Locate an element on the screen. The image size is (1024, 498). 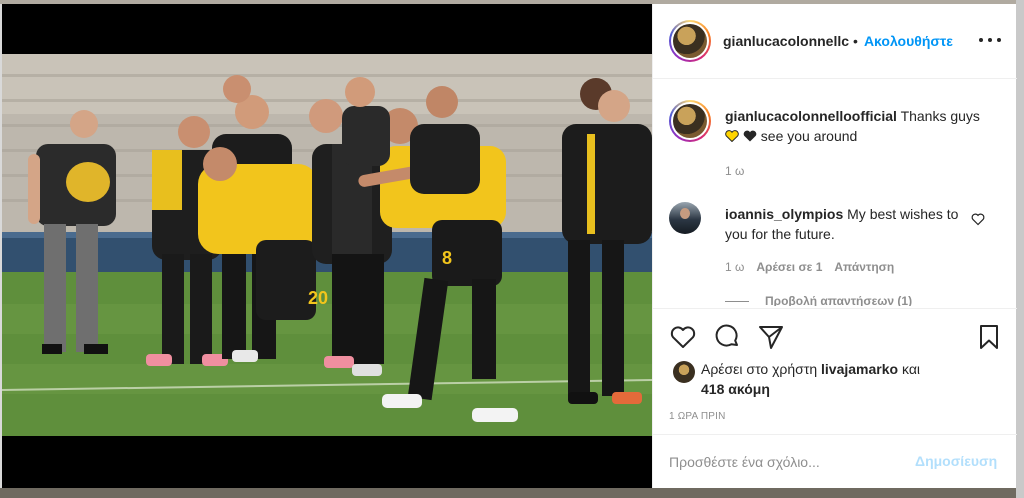
add-comment-bar: Δημοσίευση is located at coordinates (835, 461).